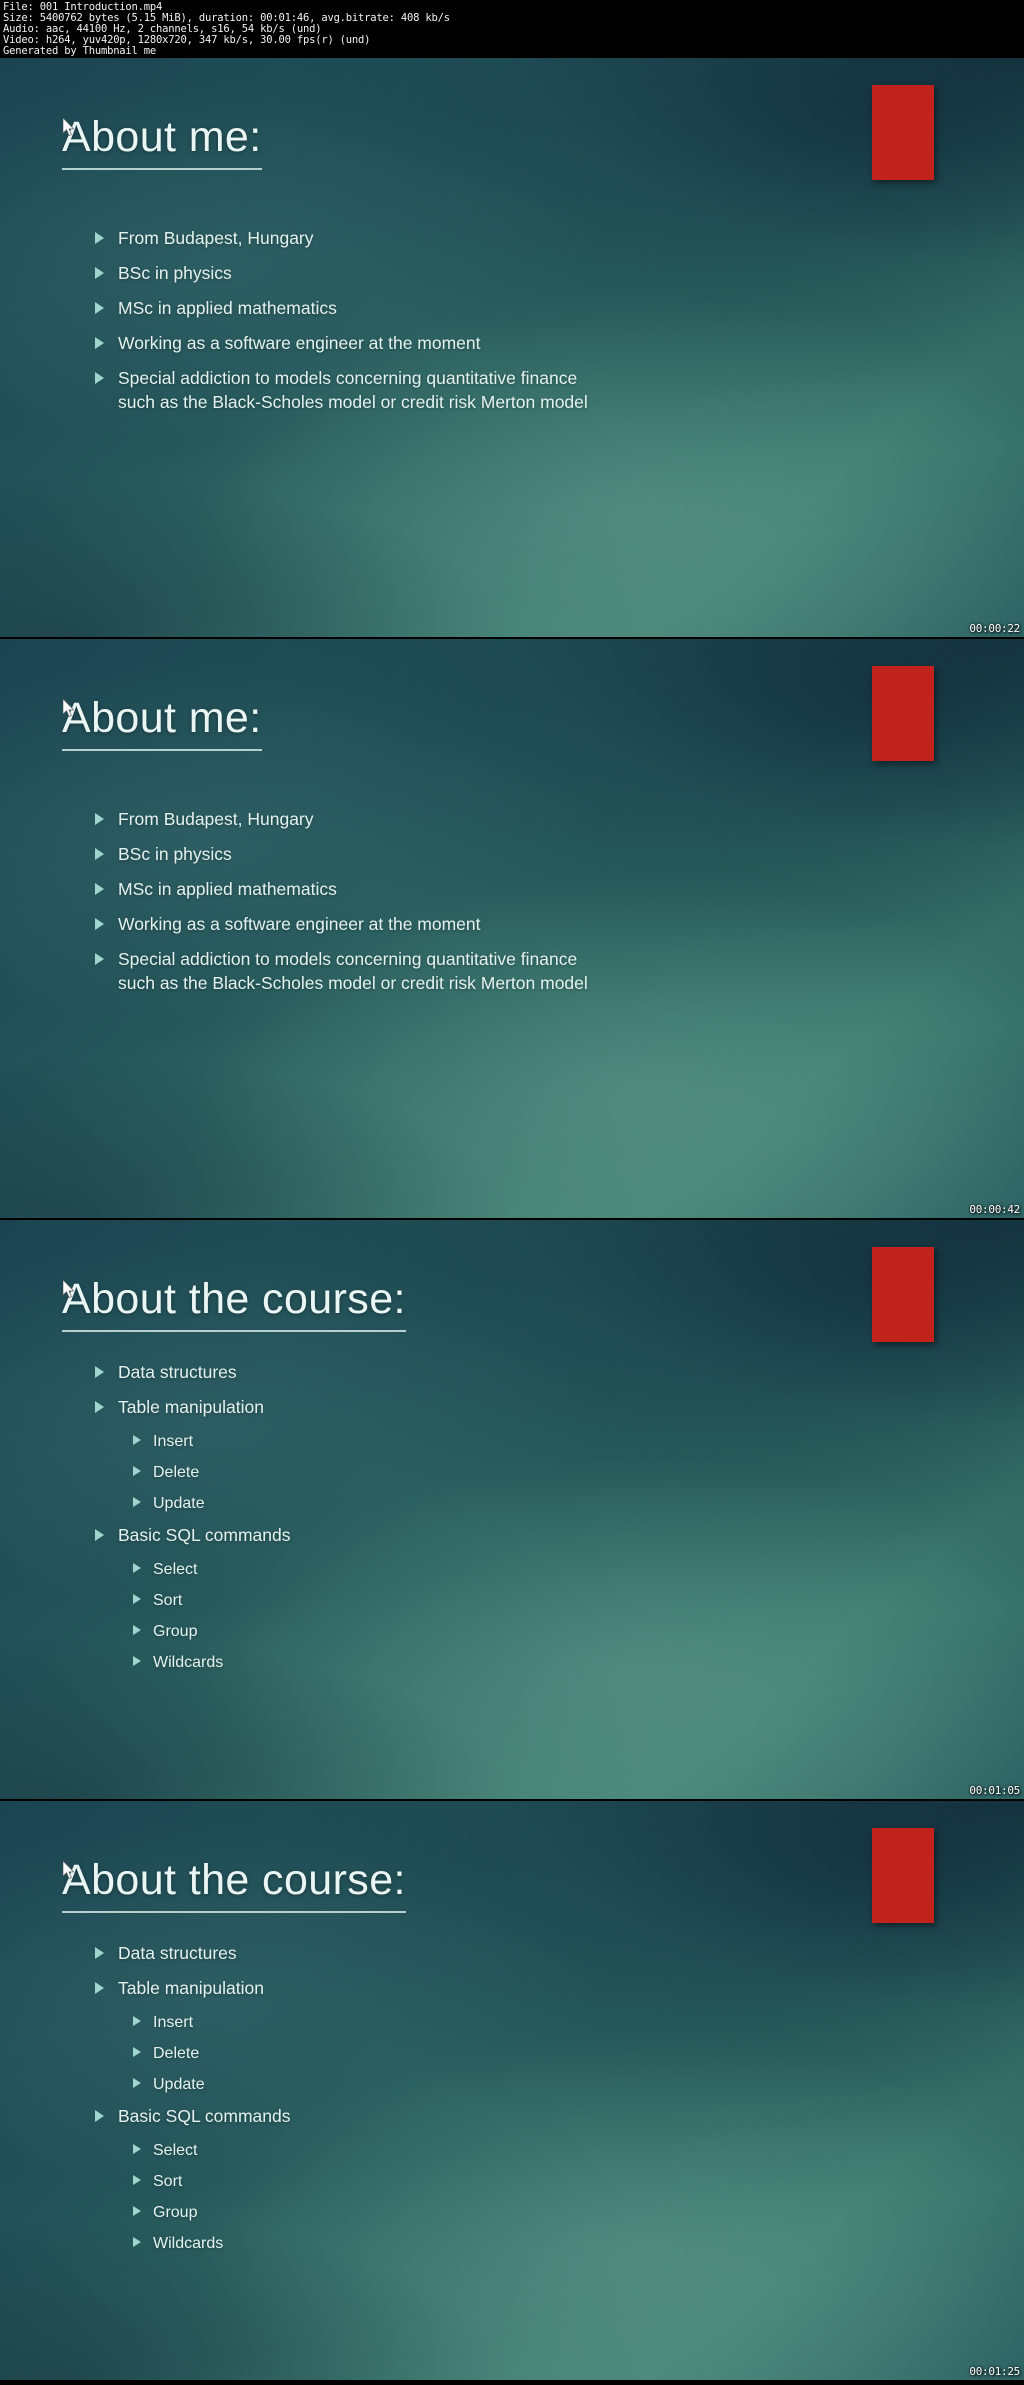 Image resolution: width=1024 pixels, height=2385 pixels. What do you see at coordinates (80, 51) in the screenshot?
I see `file-info-generator: Generated by Thumbnail me` at bounding box center [80, 51].